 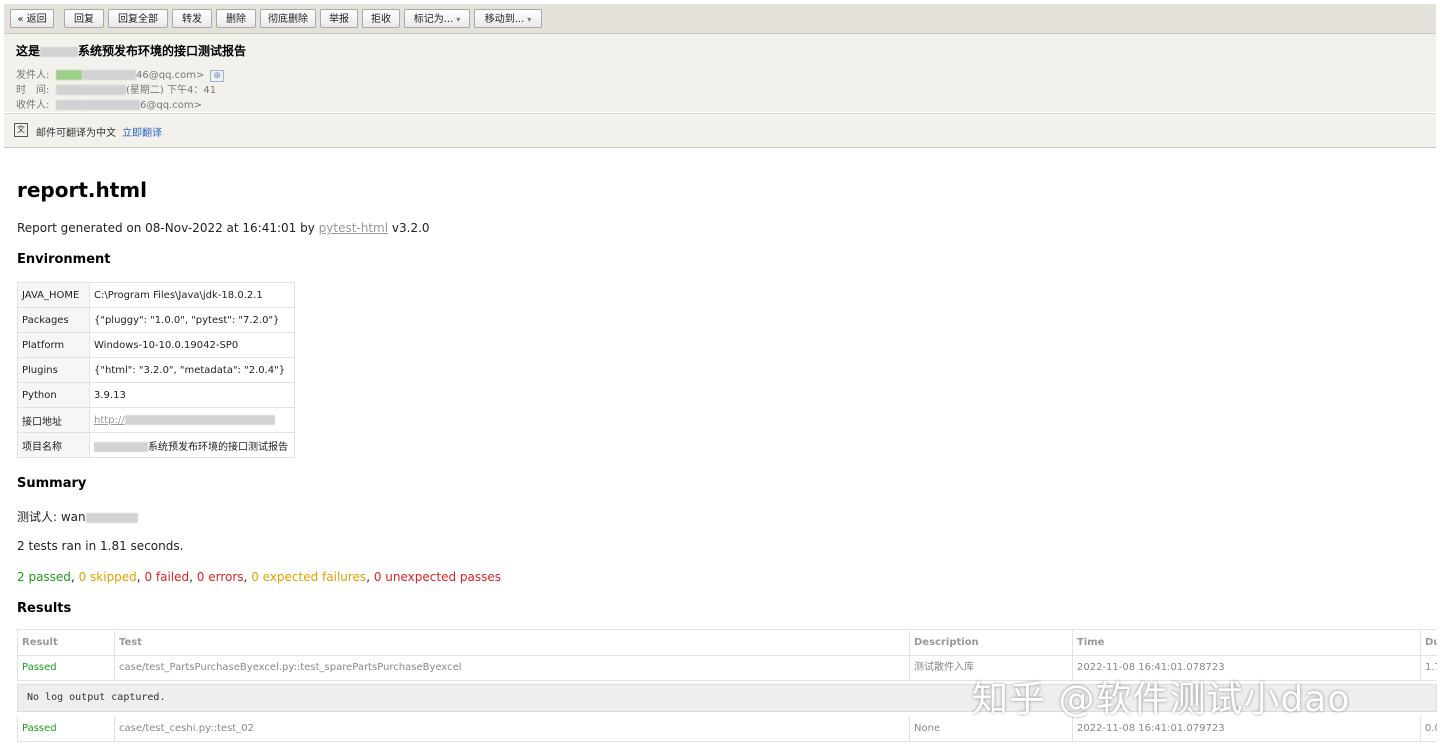 I want to click on errors-filter: 0 errors, so click(x=220, y=577).